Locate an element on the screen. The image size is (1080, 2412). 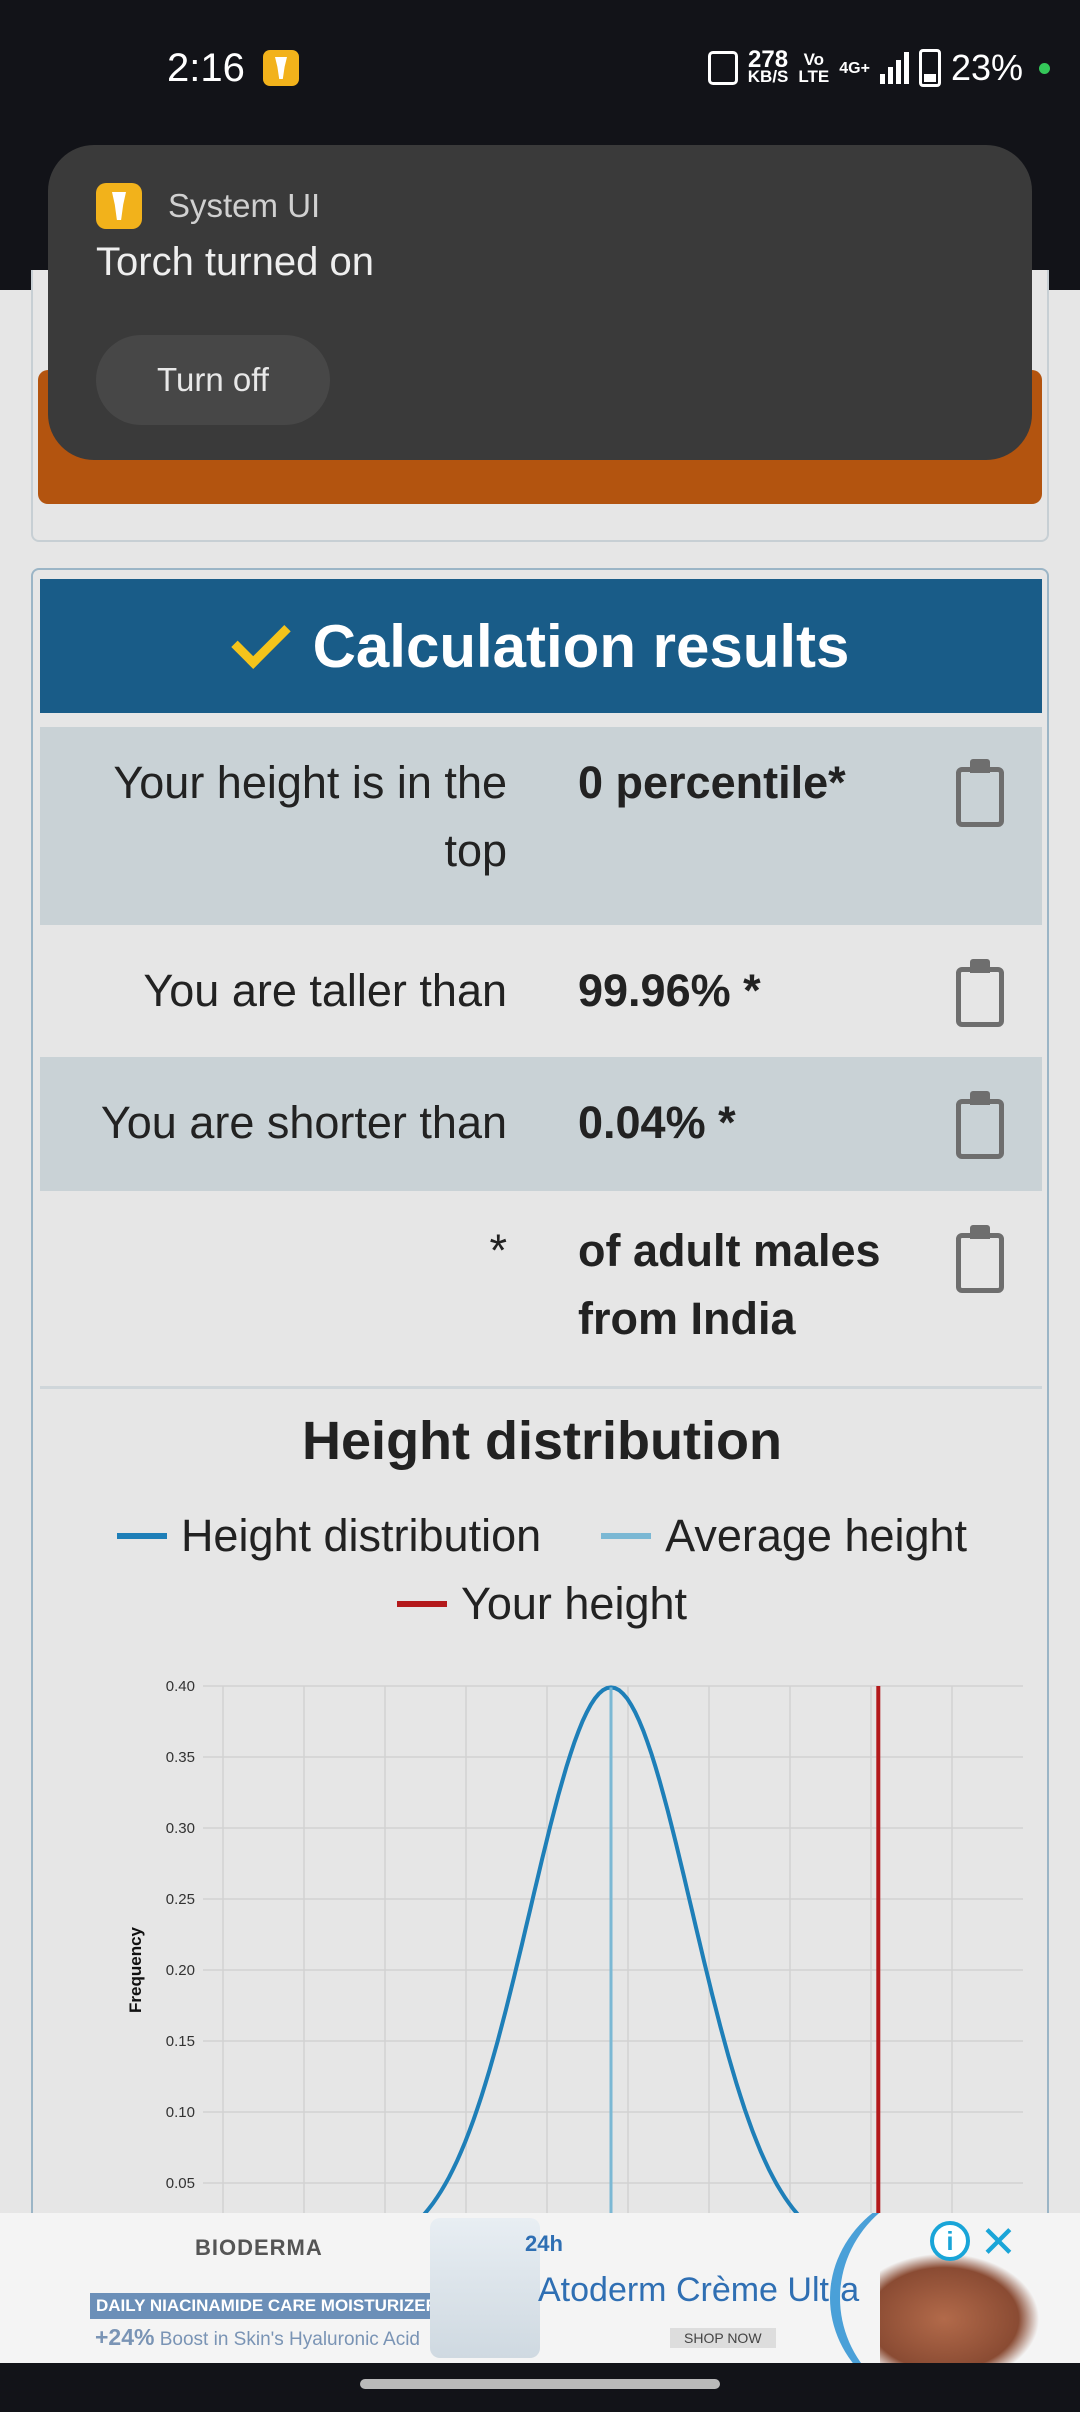
ad-tagline: DAILY NIACINAMIDE CARE MOISTURIZER is located at coordinates (267, 2306).